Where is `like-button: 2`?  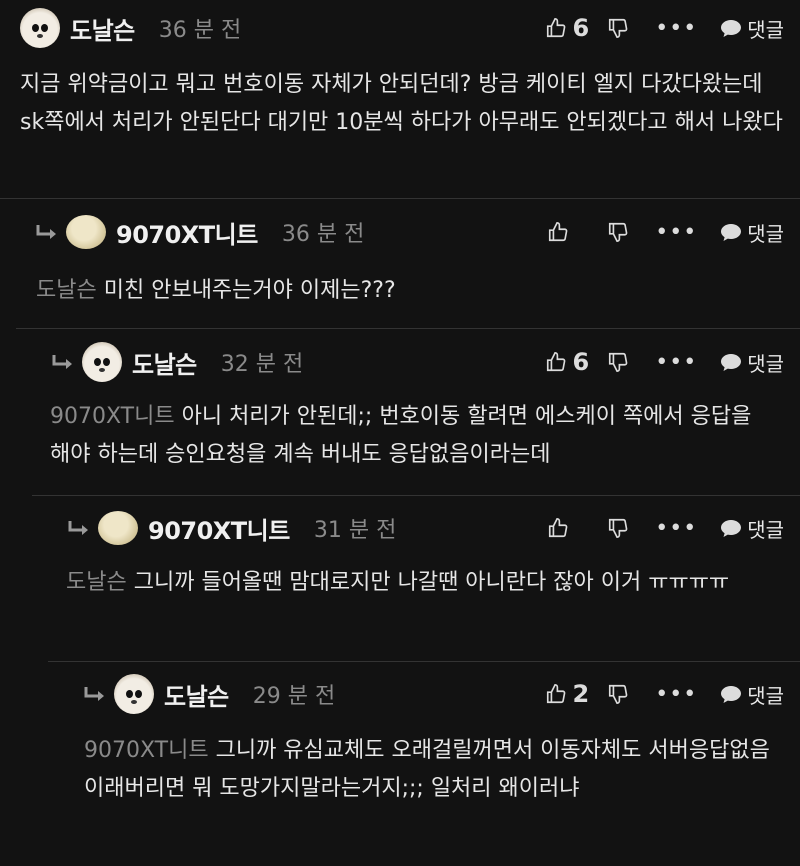 like-button: 2 is located at coordinates (567, 694).